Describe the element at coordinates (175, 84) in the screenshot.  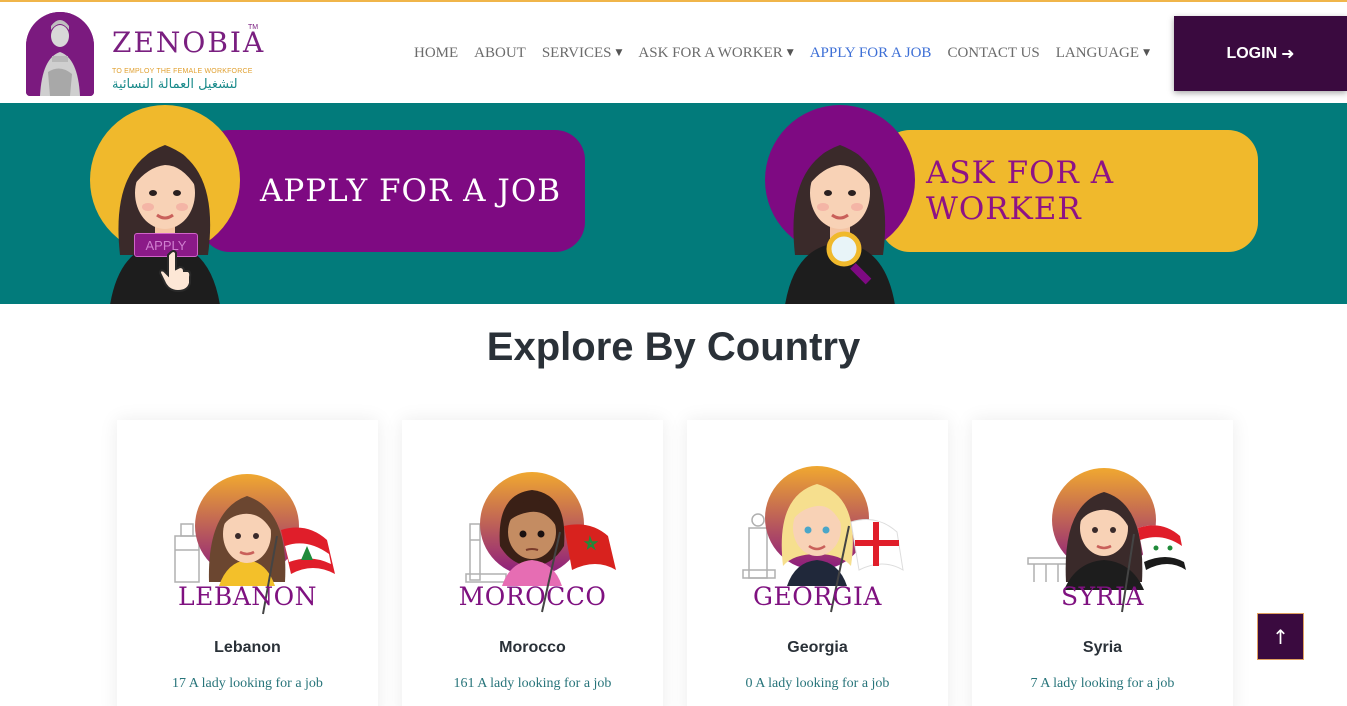
I see `brand-tagline-arabic: لتشغيل العمالة النسائية` at that location.